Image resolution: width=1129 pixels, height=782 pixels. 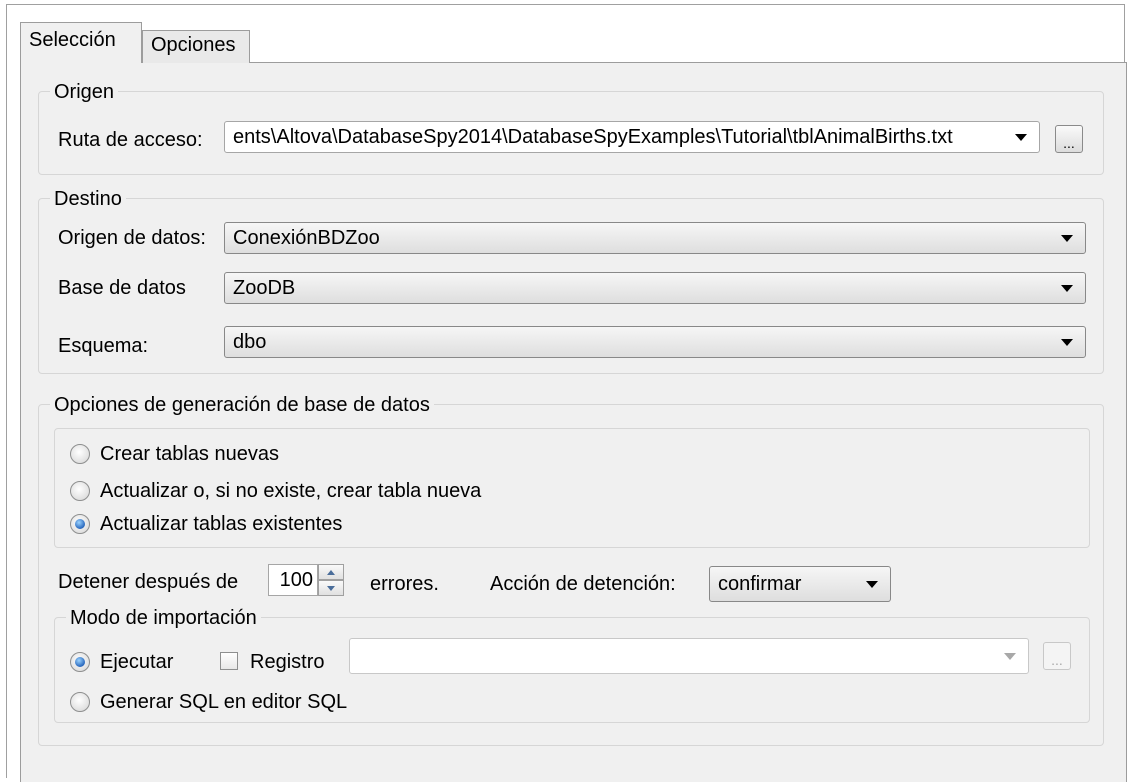 What do you see at coordinates (583, 584) in the screenshot?
I see `accion-label: Acción de detención:` at bounding box center [583, 584].